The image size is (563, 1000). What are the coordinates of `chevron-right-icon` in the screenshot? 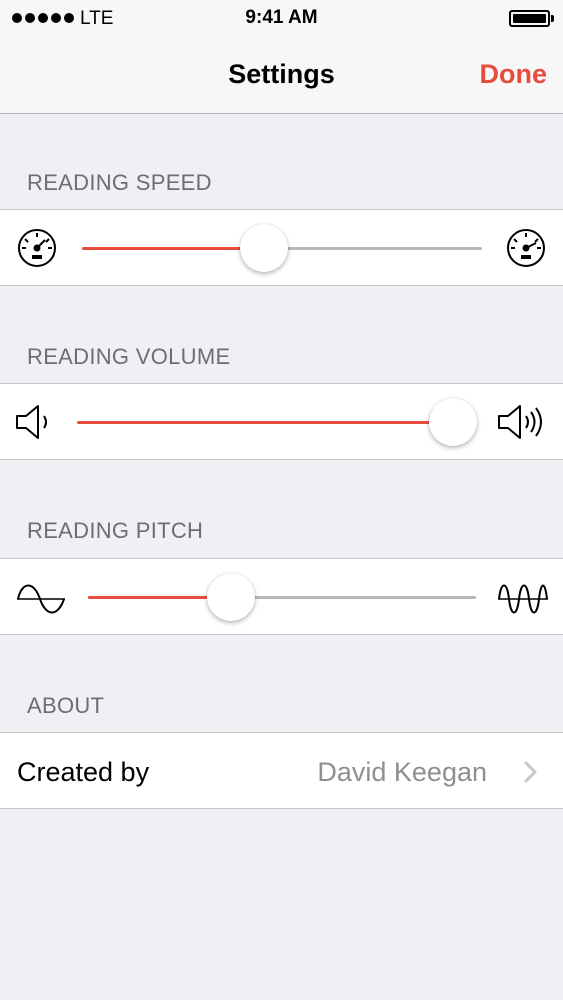 It's located at (531, 772).